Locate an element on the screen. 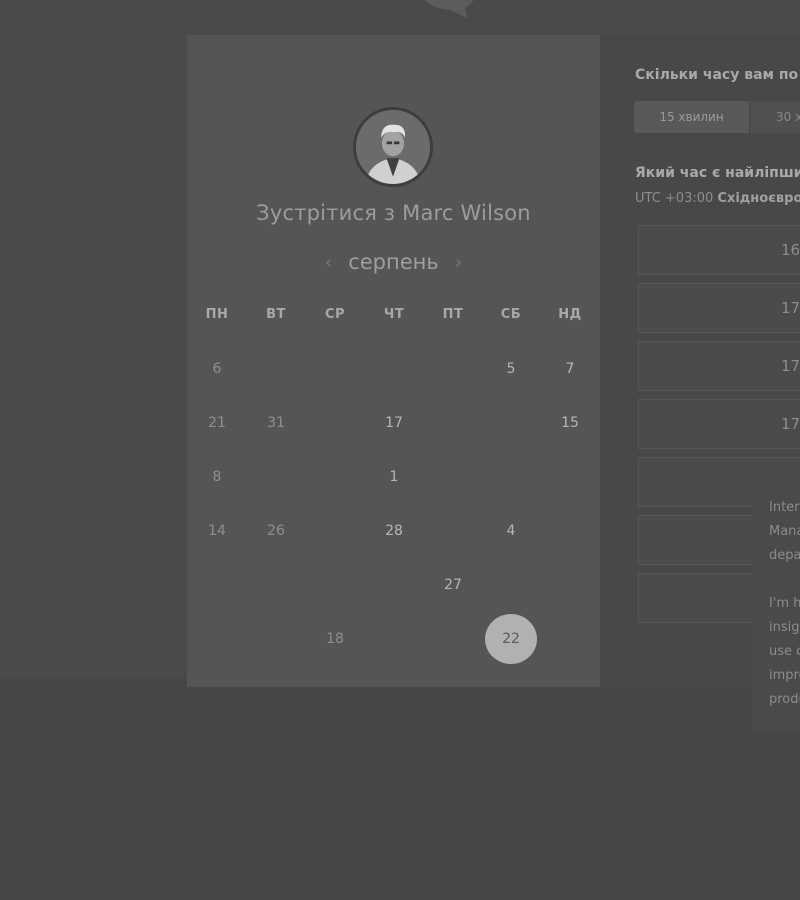 The image size is (800, 900). timezone-name: Східноєвро is located at coordinates (758, 198).